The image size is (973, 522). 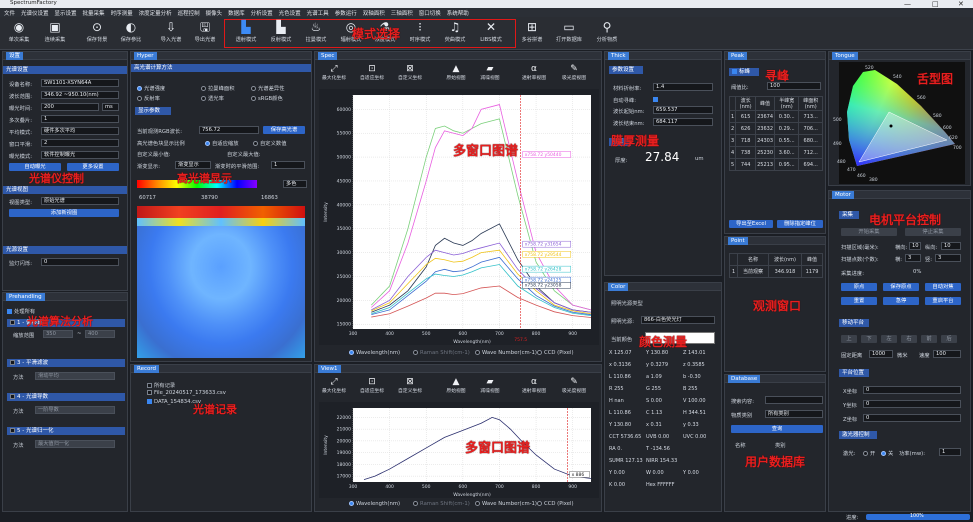 What do you see at coordinates (147, 369) in the screenshot?
I see `tab-record: Record` at bounding box center [147, 369].